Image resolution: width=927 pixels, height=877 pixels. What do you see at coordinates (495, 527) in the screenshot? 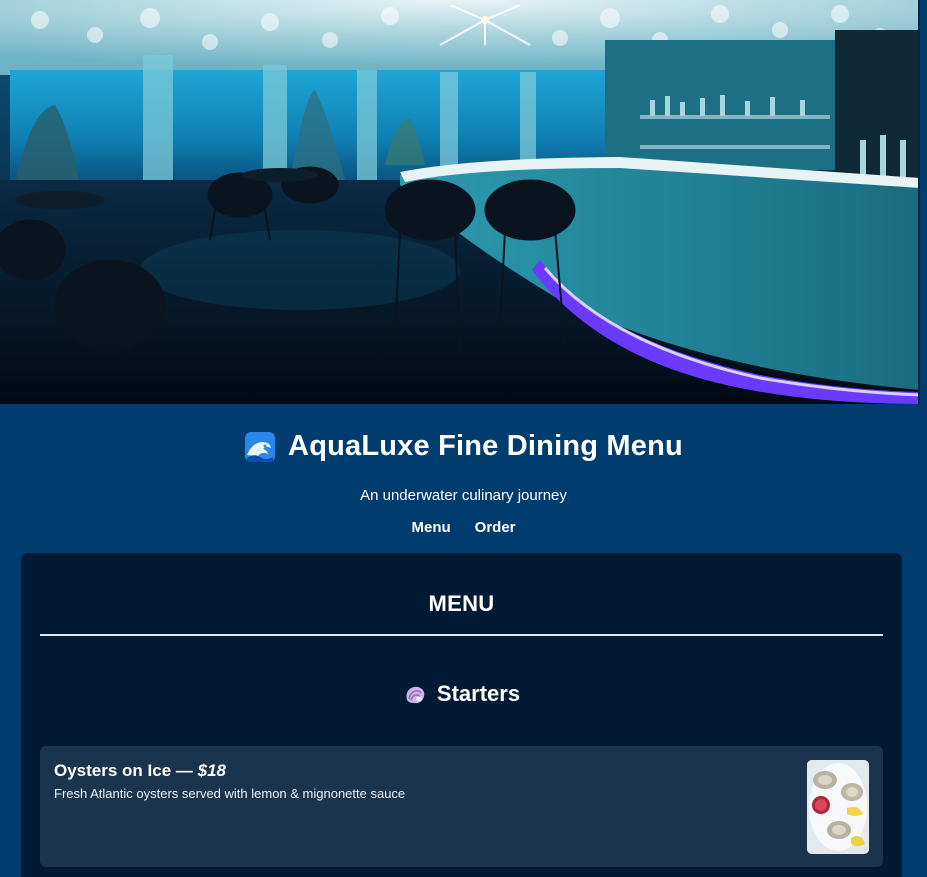
I see `nav-link-order: Order` at bounding box center [495, 527].